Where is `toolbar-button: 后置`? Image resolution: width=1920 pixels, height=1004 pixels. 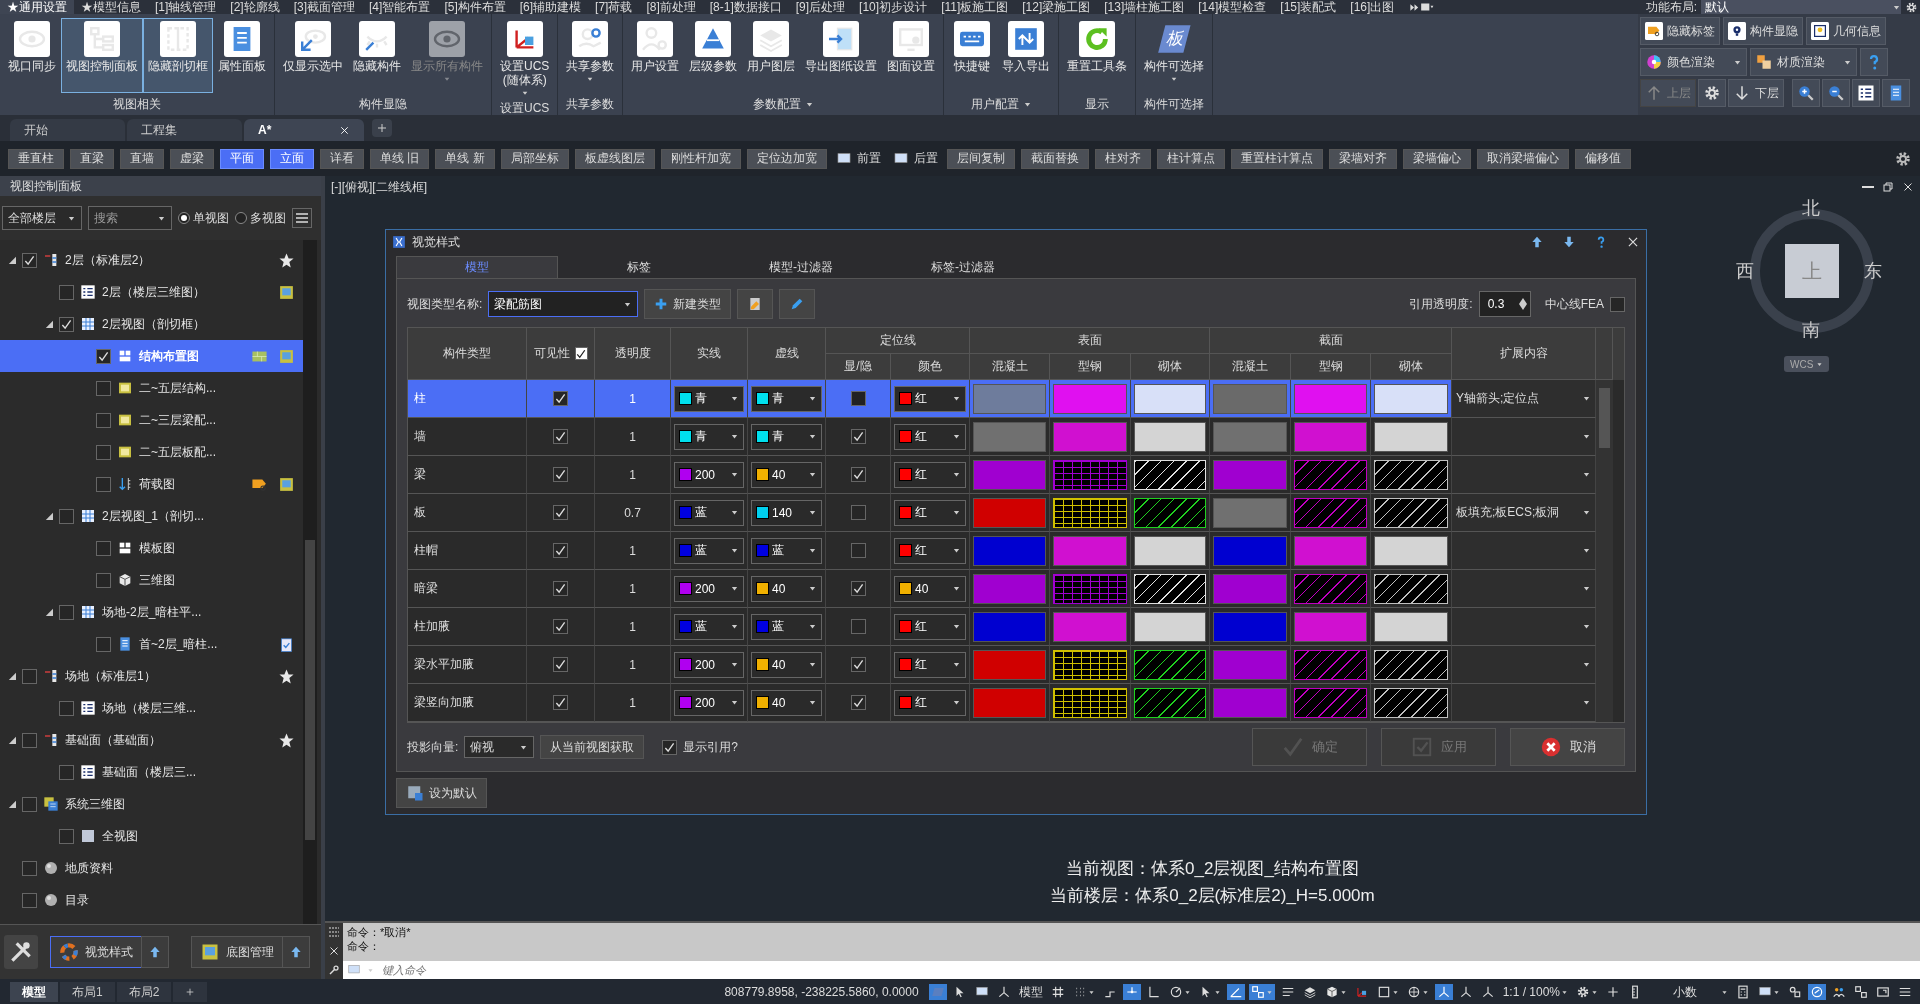
toolbar-button: 后置 is located at coordinates (915, 158).